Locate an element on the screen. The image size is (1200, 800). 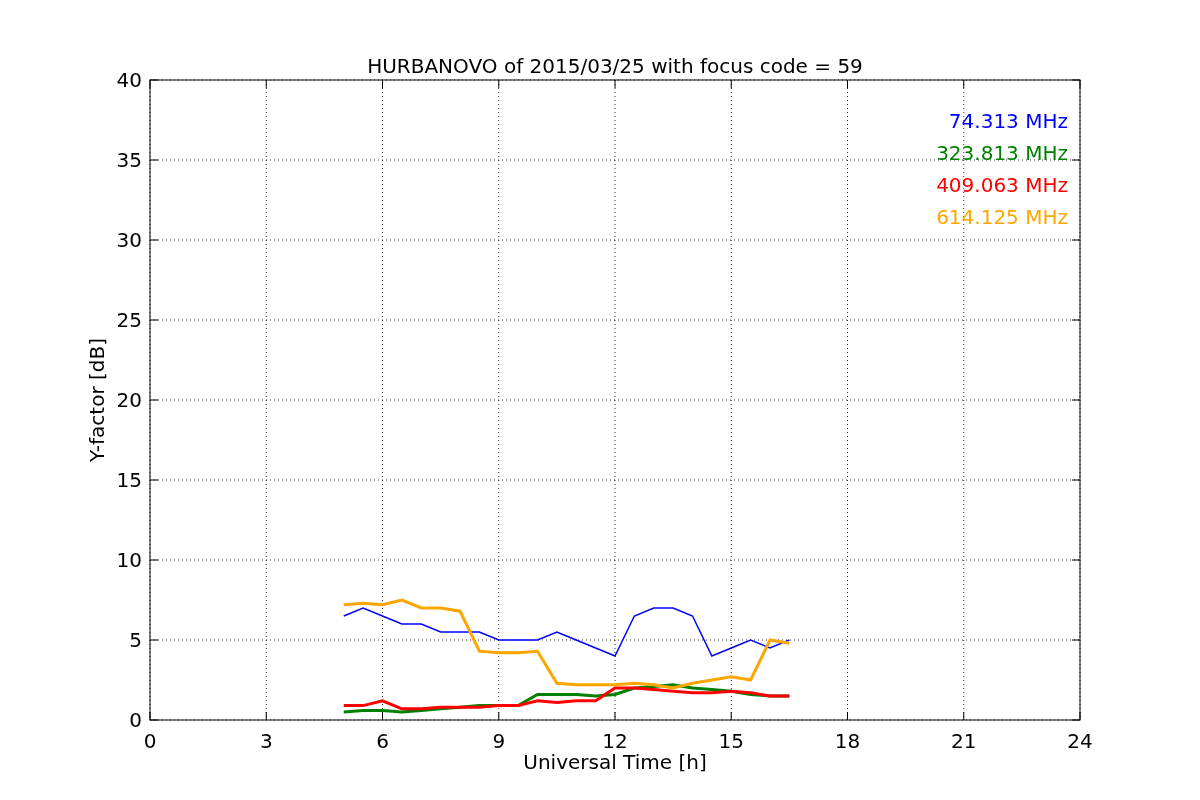
legend-label: 74.313 MHz is located at coordinates (1008, 121).